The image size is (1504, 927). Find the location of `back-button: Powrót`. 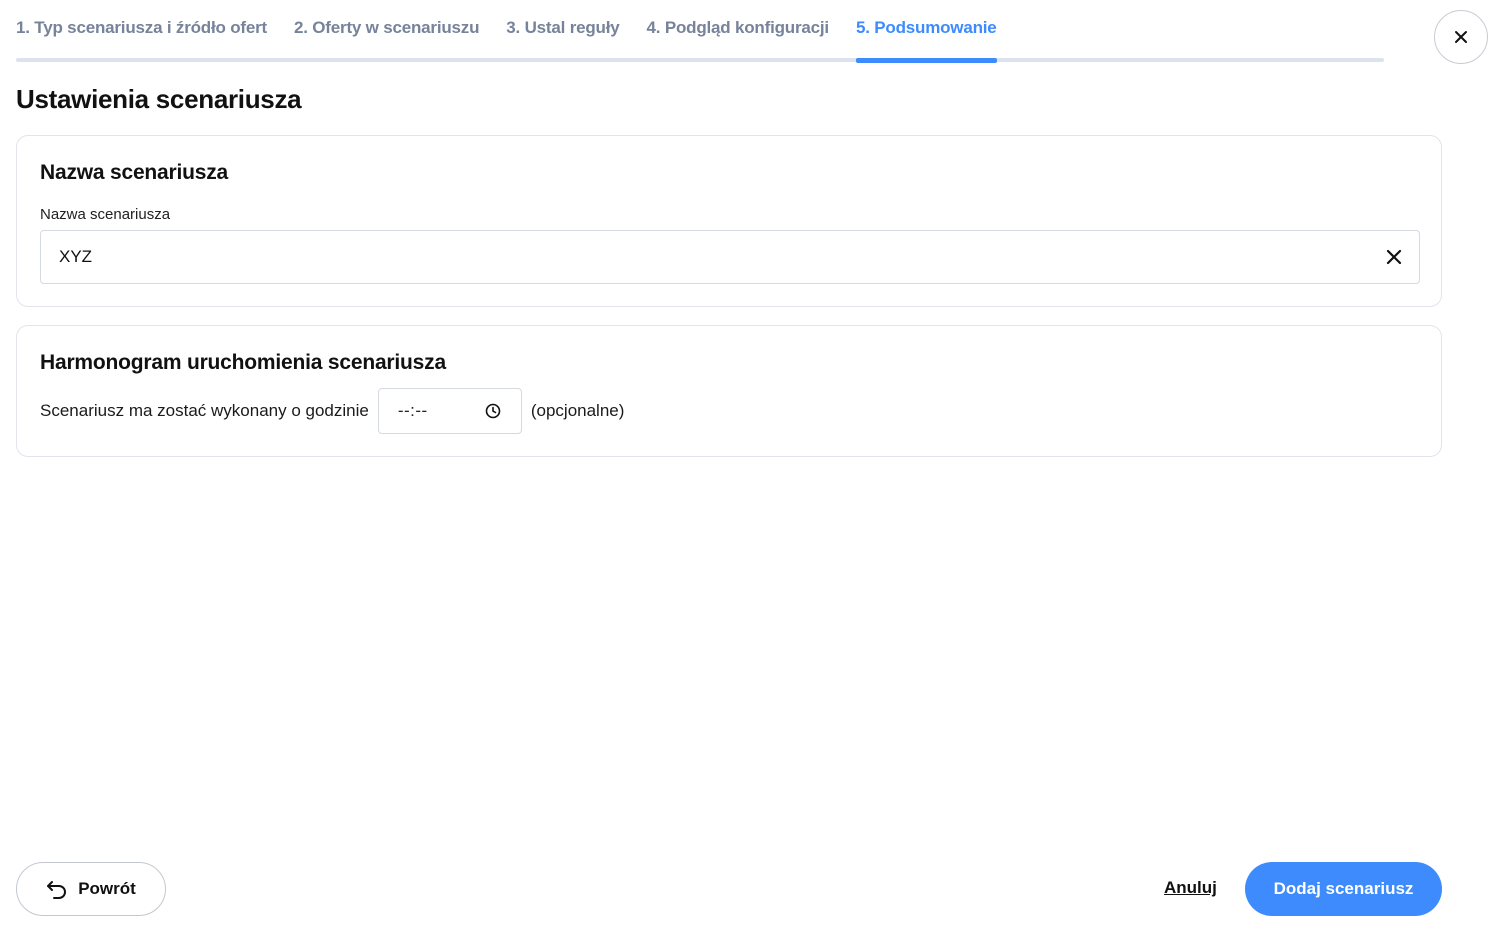

back-button: Powrót is located at coordinates (91, 889).